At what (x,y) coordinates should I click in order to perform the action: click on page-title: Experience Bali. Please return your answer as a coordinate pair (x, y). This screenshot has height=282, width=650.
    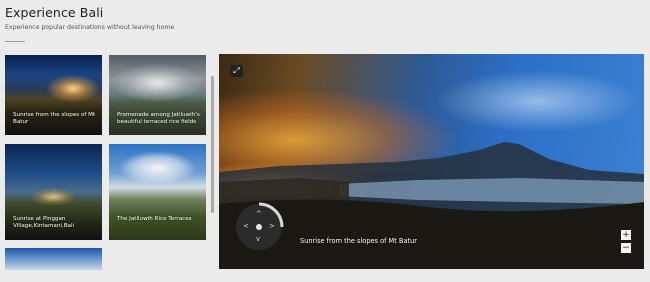
    Looking at the image, I should click on (54, 12).